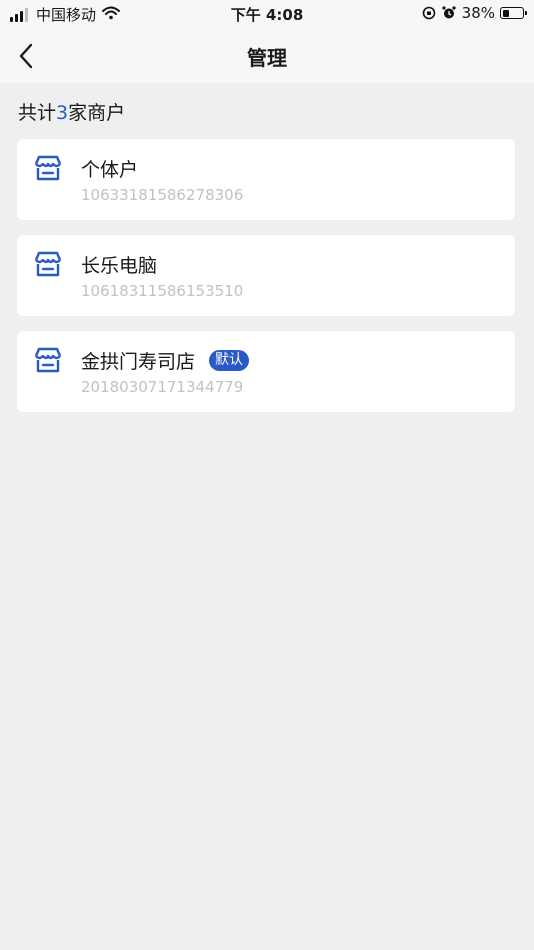  Describe the element at coordinates (162, 387) in the screenshot. I see `merchant-id: 20180307171344779` at that location.